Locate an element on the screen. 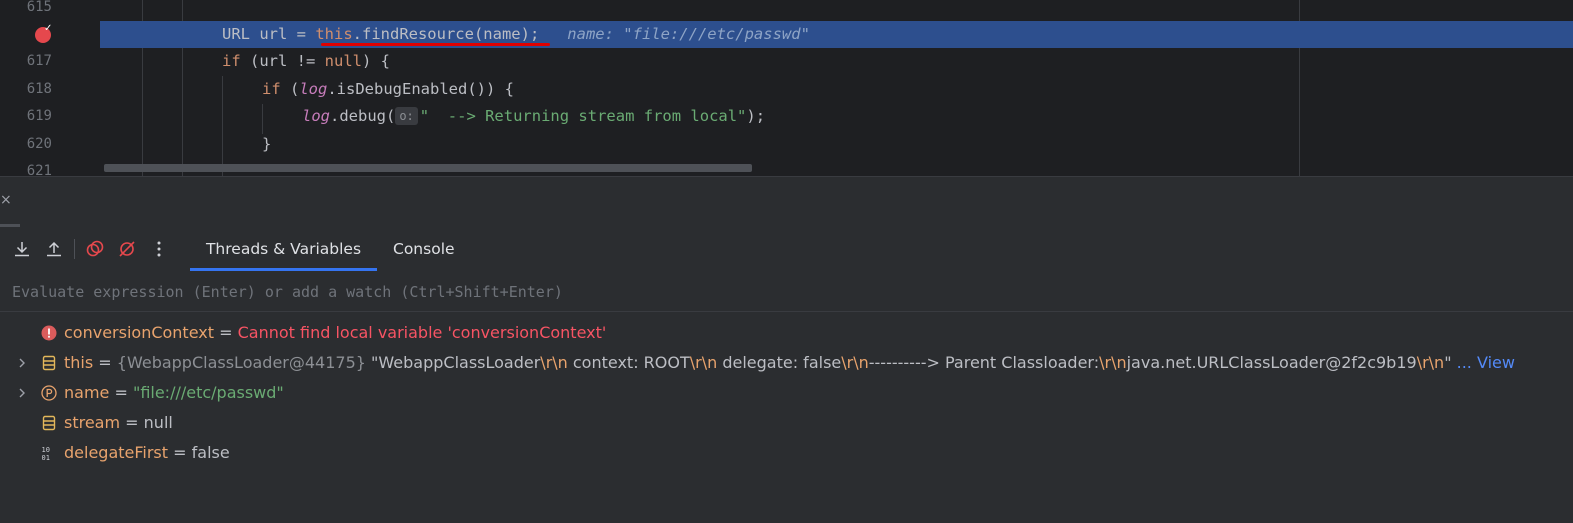 Image resolution: width=1573 pixels, height=523 pixels. line-number: 618 is located at coordinates (26, 89).